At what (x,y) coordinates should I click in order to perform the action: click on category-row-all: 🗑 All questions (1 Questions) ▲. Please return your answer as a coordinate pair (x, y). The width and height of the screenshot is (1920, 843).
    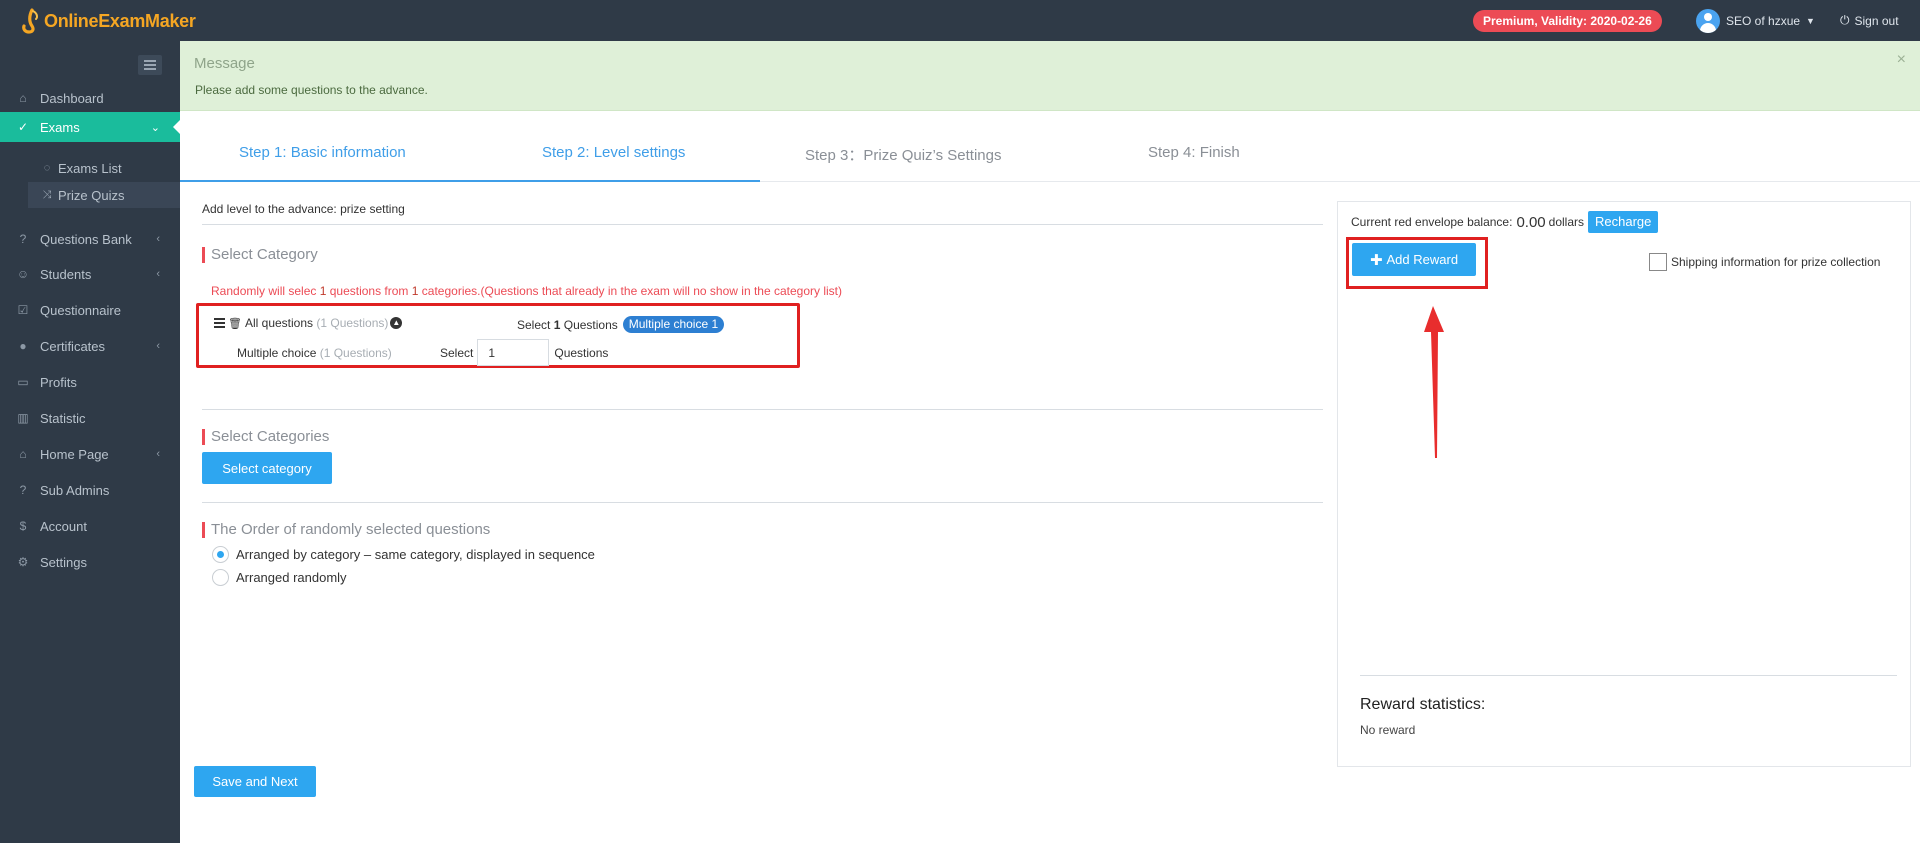
    Looking at the image, I should click on (308, 323).